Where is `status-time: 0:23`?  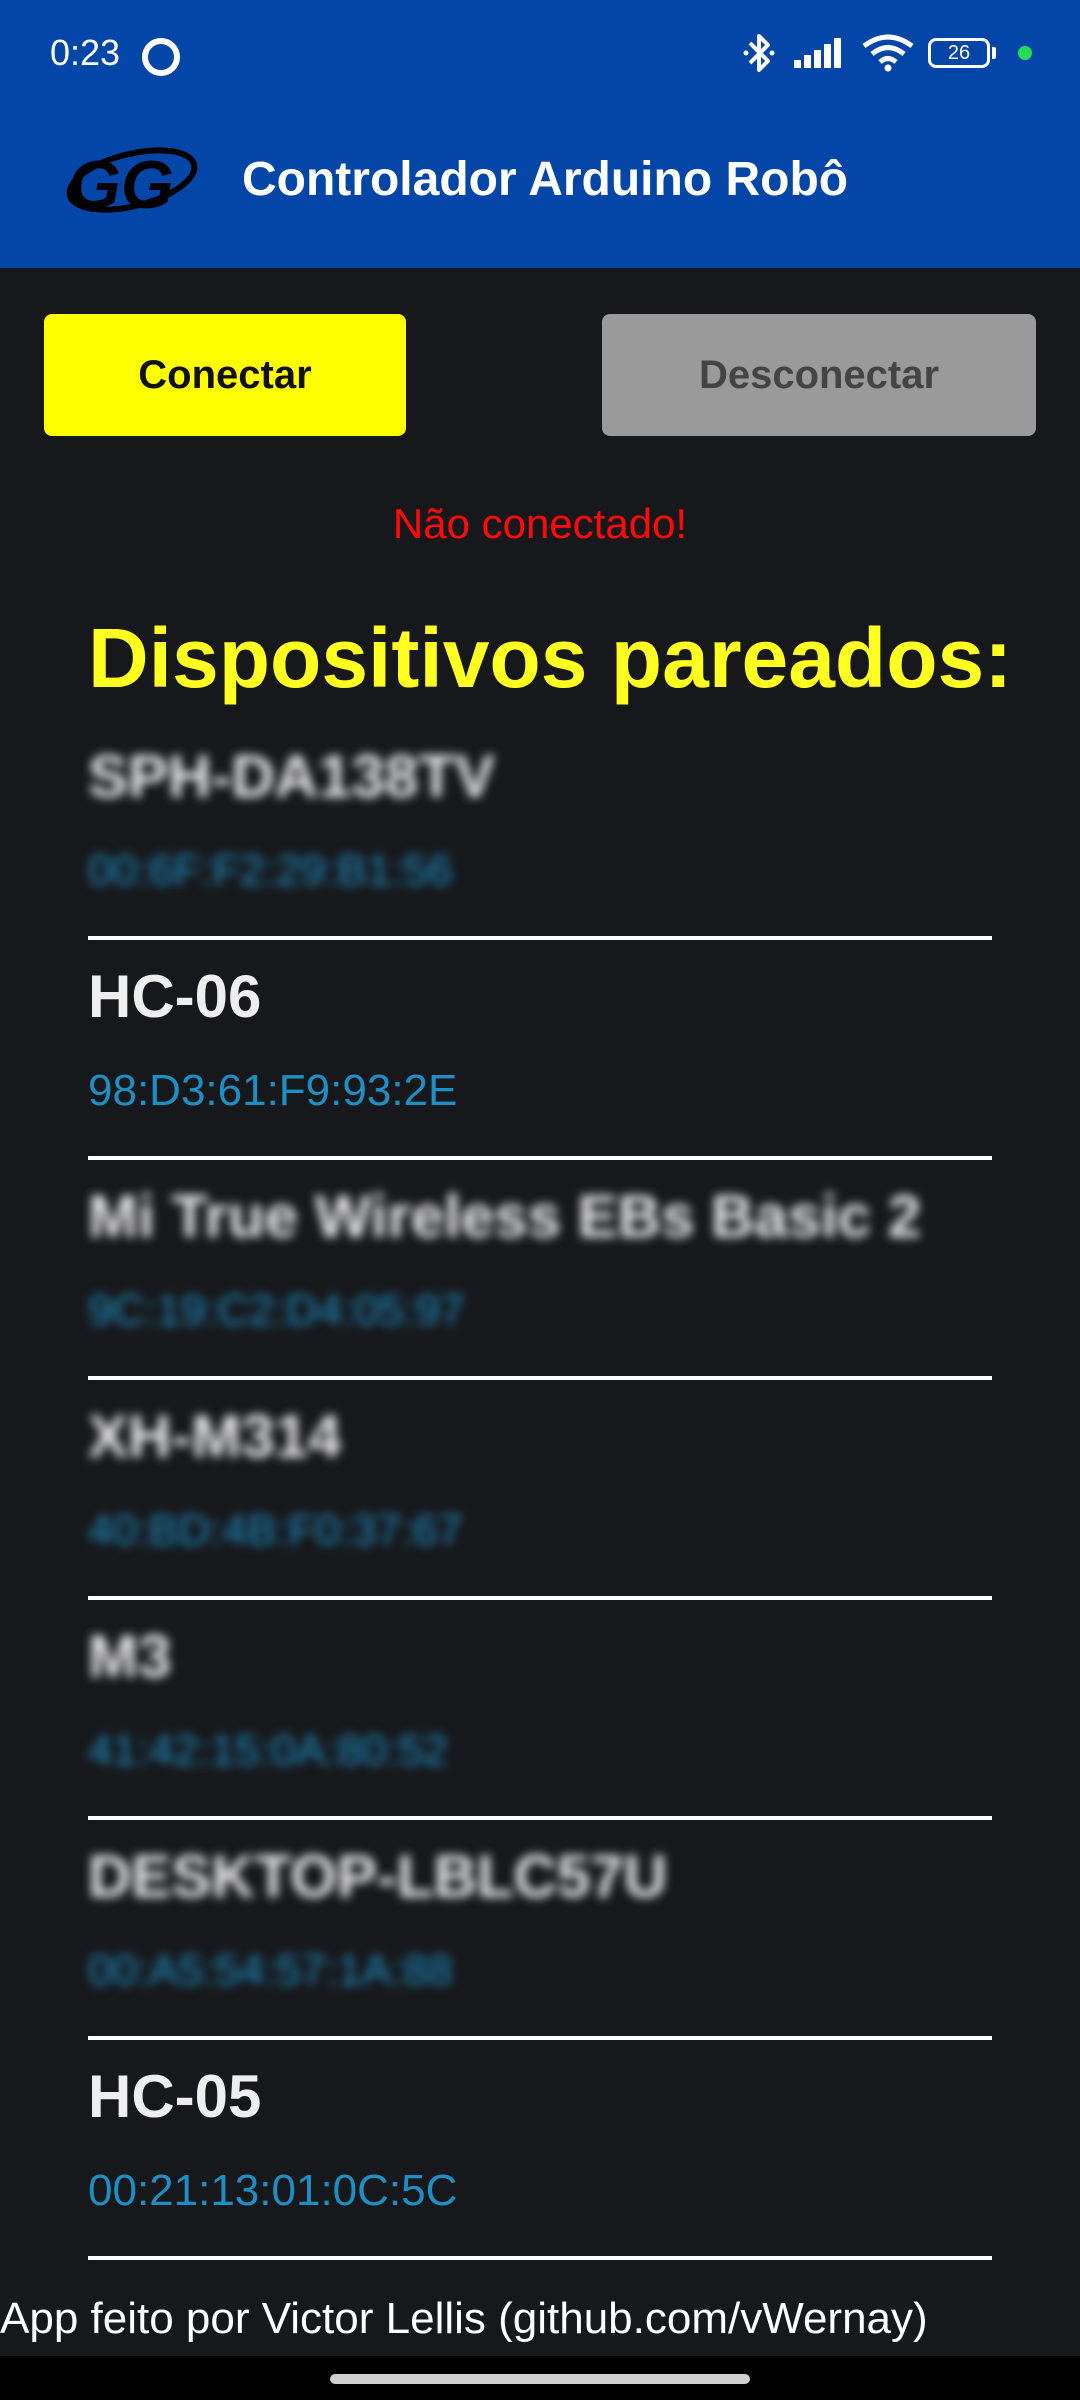 status-time: 0:23 is located at coordinates (85, 52).